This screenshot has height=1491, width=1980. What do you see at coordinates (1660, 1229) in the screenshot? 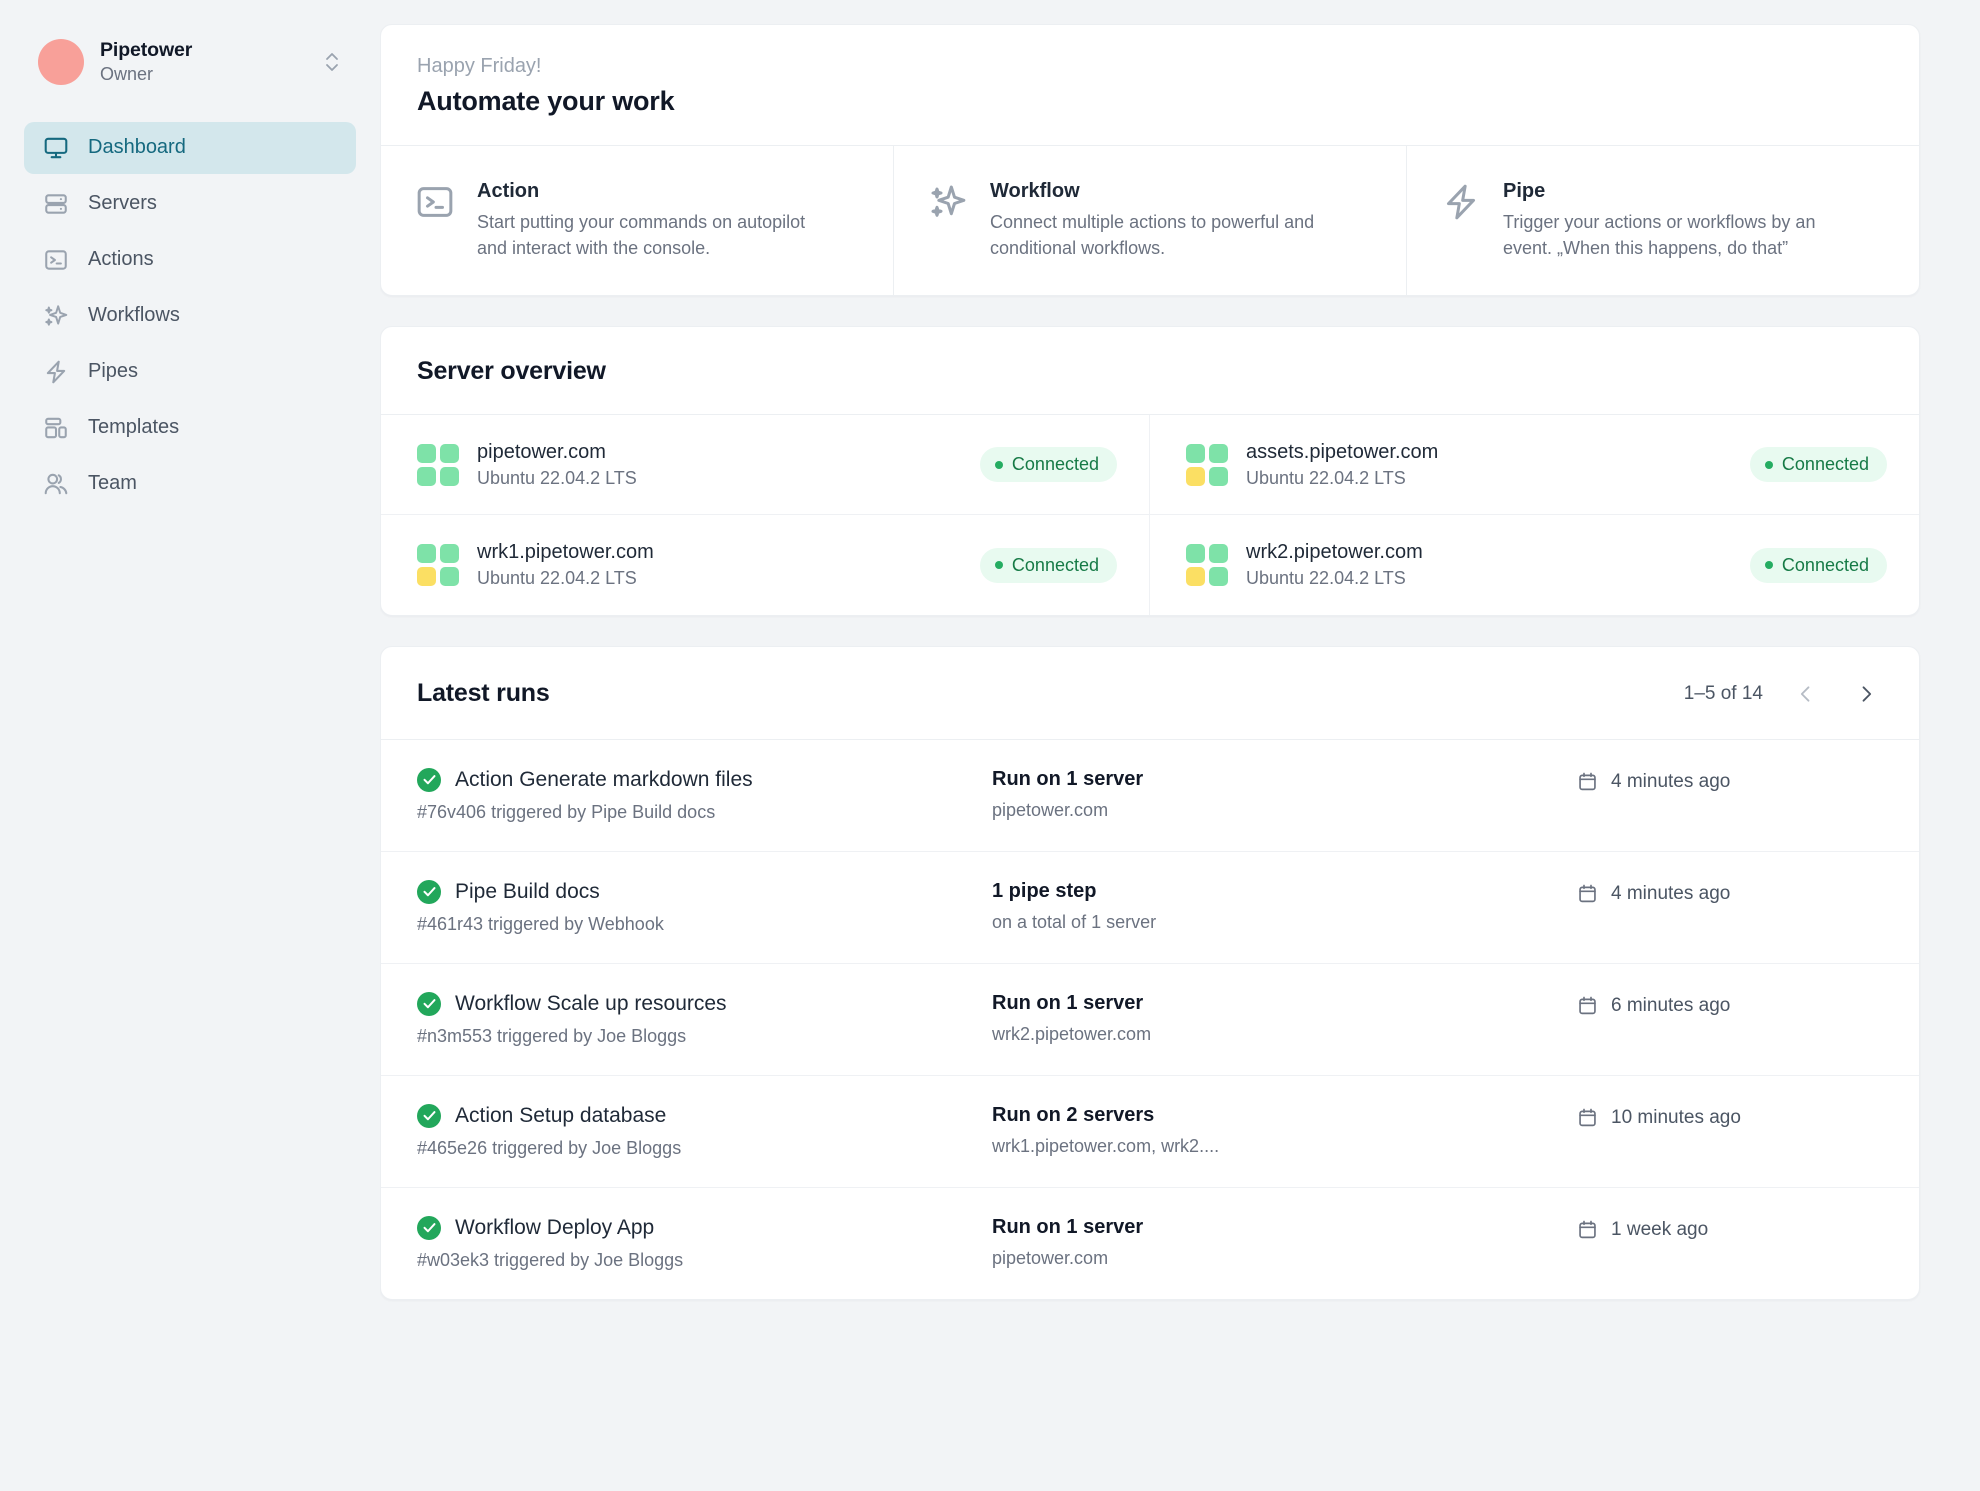
I see `run-time-label: 1 week ago` at bounding box center [1660, 1229].